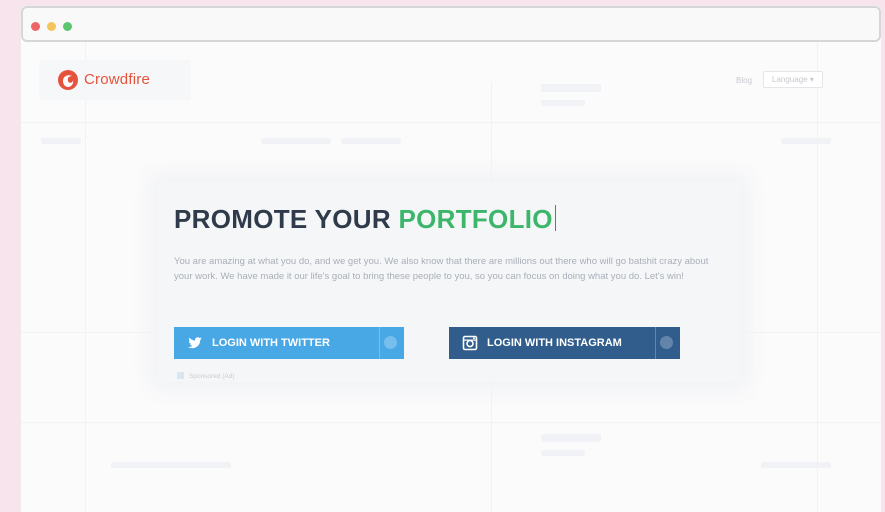  I want to click on site-header: Crowdfire Blog Language ▾, so click(451, 77).